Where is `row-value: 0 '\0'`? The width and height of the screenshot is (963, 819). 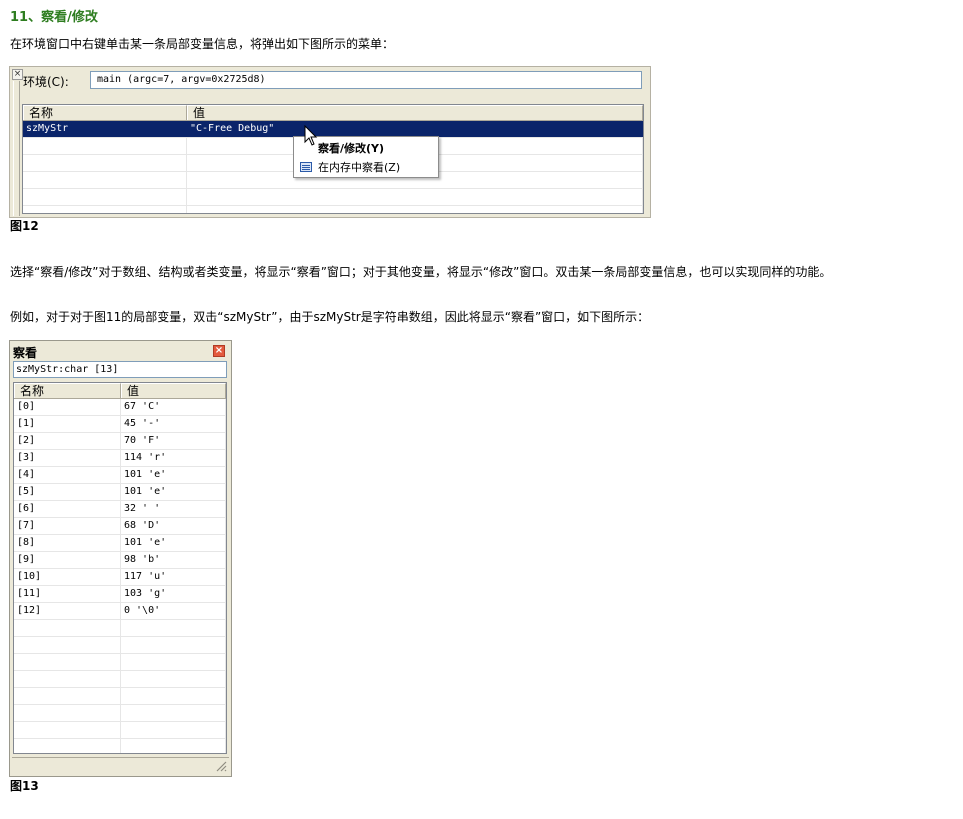
row-value: 0 '\0' is located at coordinates (173, 611).